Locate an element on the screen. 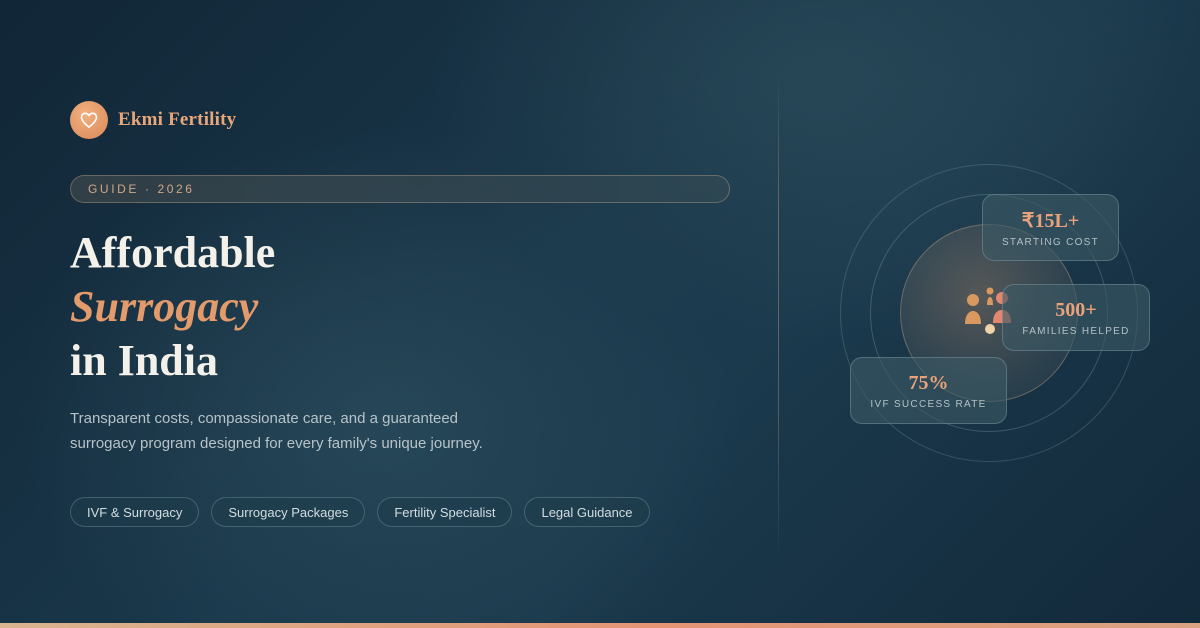 The image size is (1200, 628). stat-label: IVF SUCCESS RATE is located at coordinates (928, 404).